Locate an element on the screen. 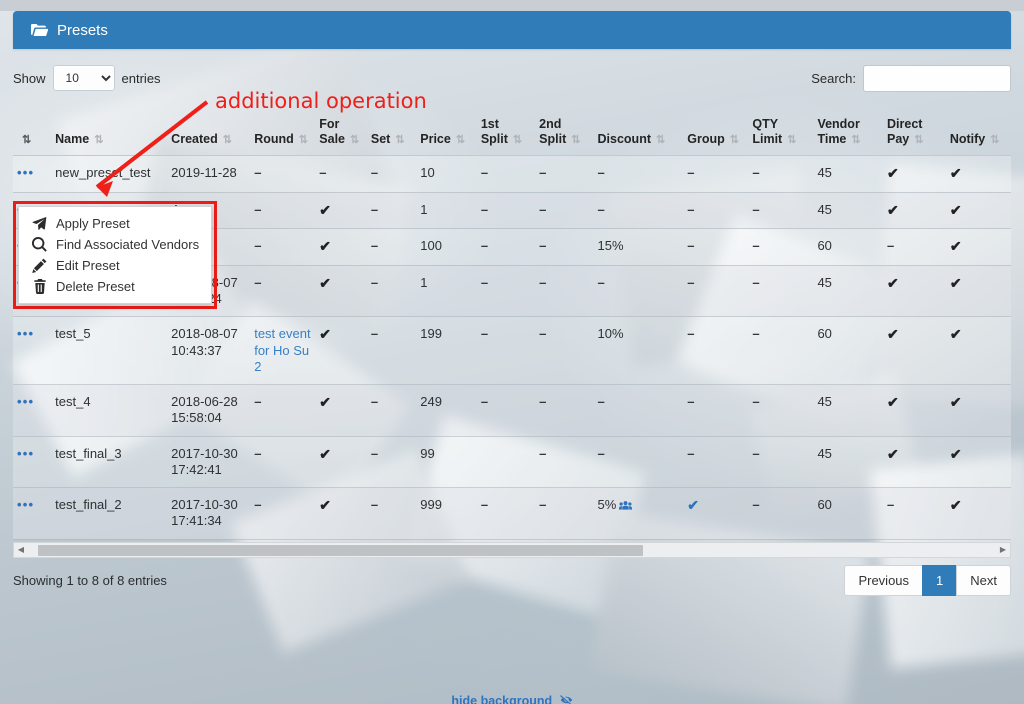 The width and height of the screenshot is (1024, 704). column-header-discount: Discount ⇅ is located at coordinates (638, 128).